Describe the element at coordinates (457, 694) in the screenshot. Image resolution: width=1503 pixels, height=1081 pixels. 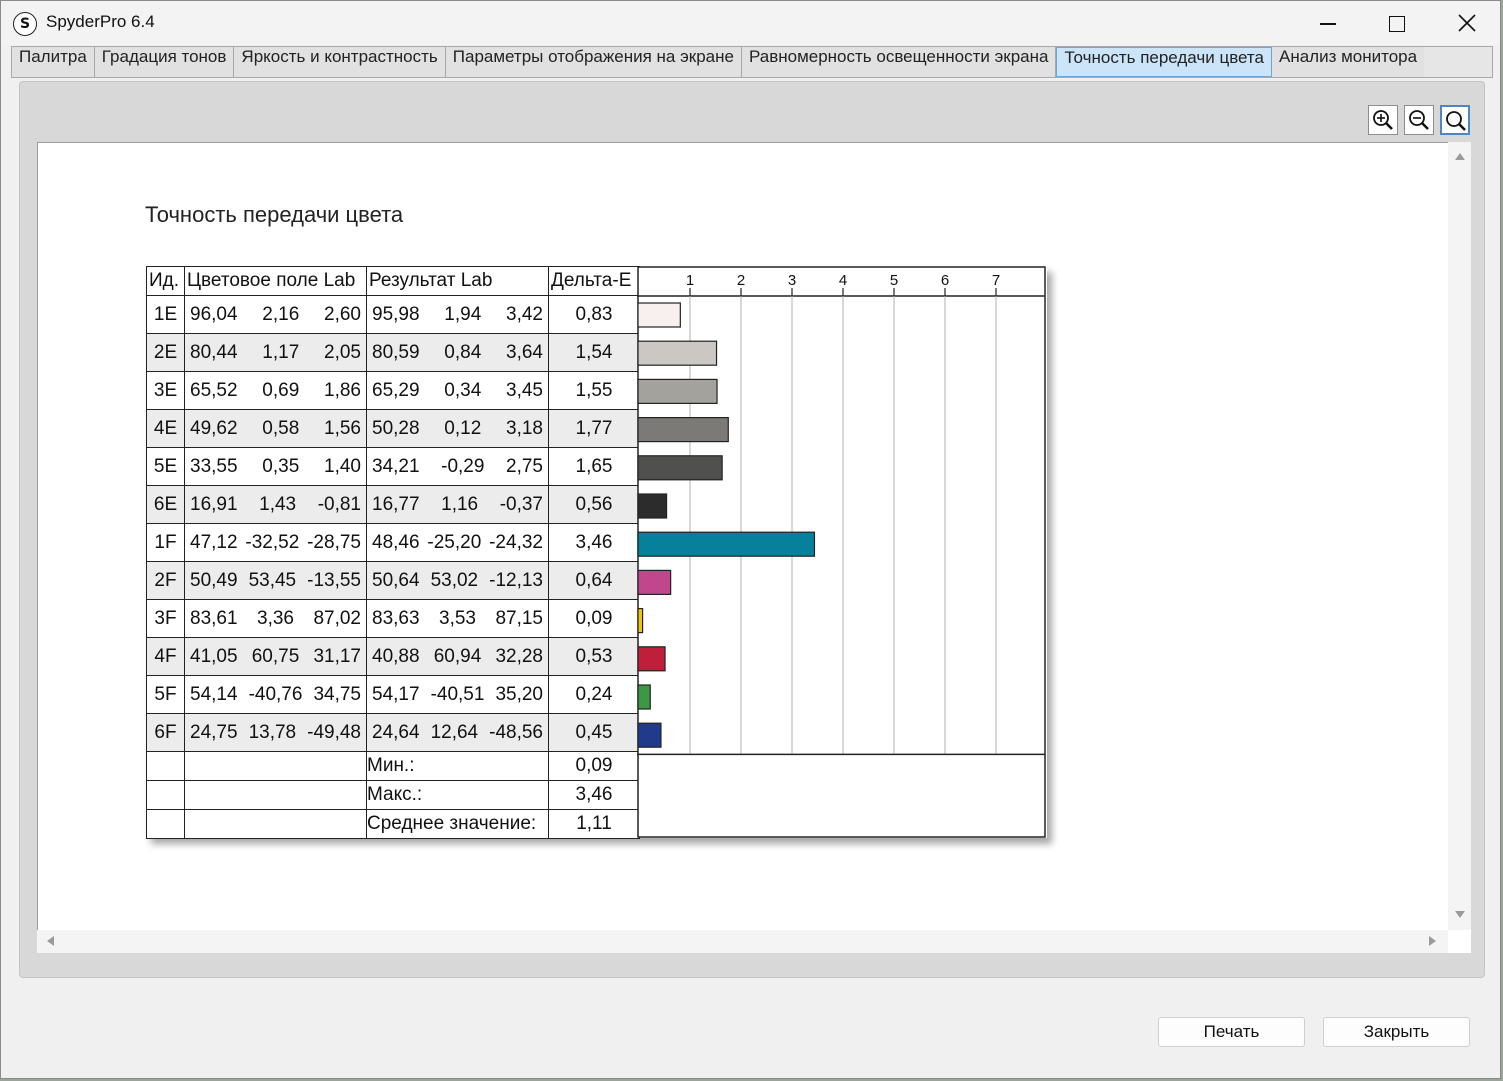
I see `lab-value: -40,51` at that location.